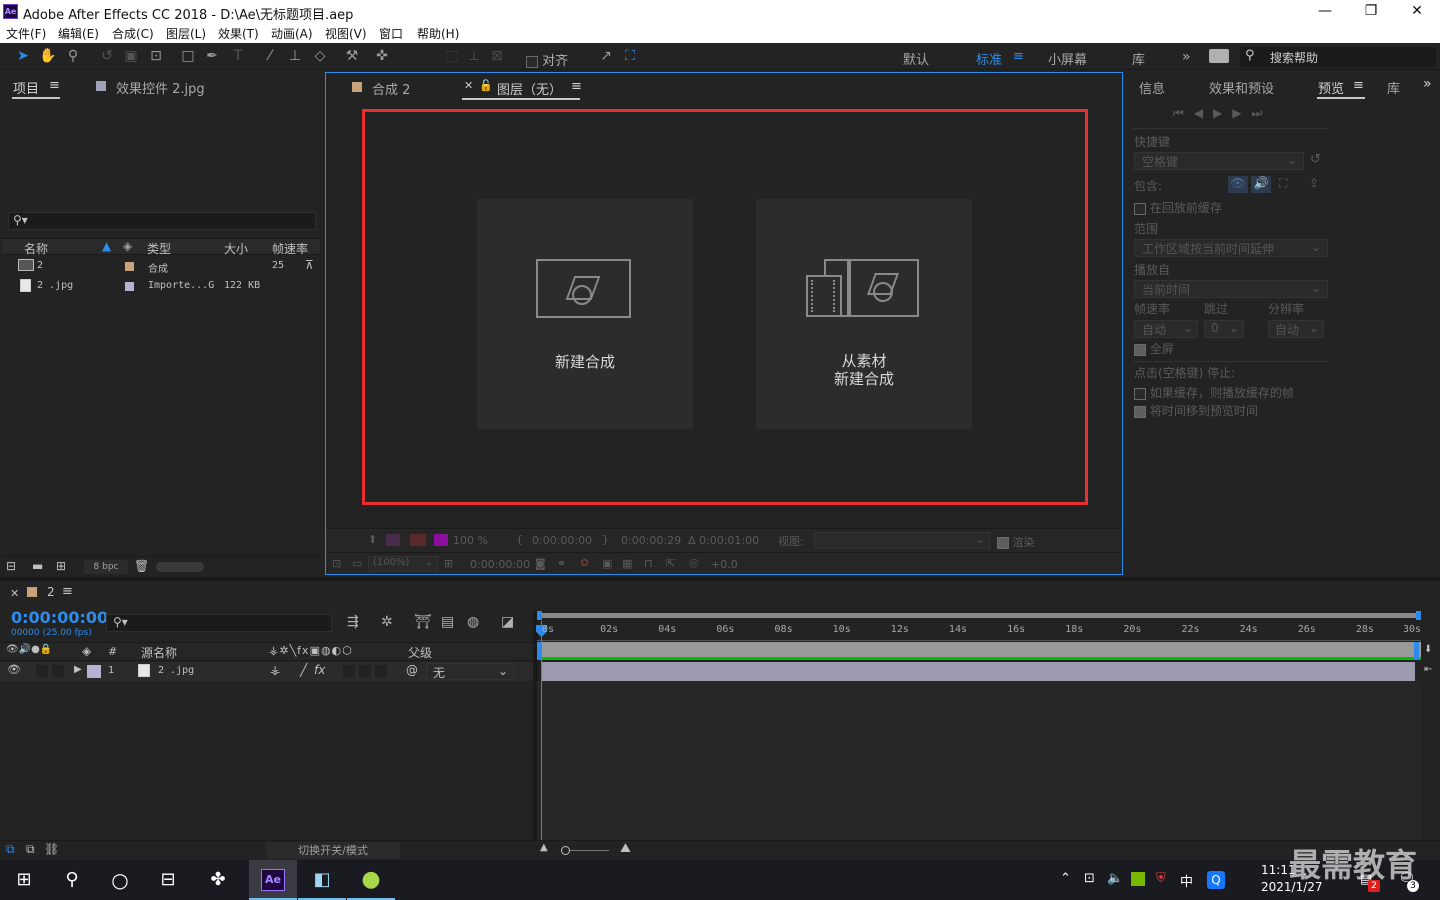 This screenshot has height=900, width=1440. I want to click on label-tag-icon: ◈, so click(127, 246).